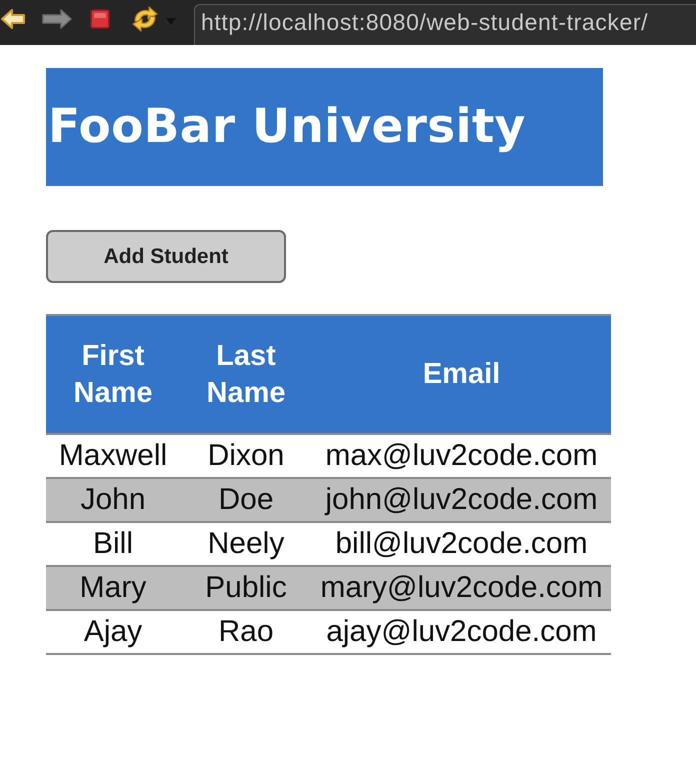 The height and width of the screenshot is (766, 696). Describe the element at coordinates (113, 632) in the screenshot. I see `table-cell: Ajay` at that location.